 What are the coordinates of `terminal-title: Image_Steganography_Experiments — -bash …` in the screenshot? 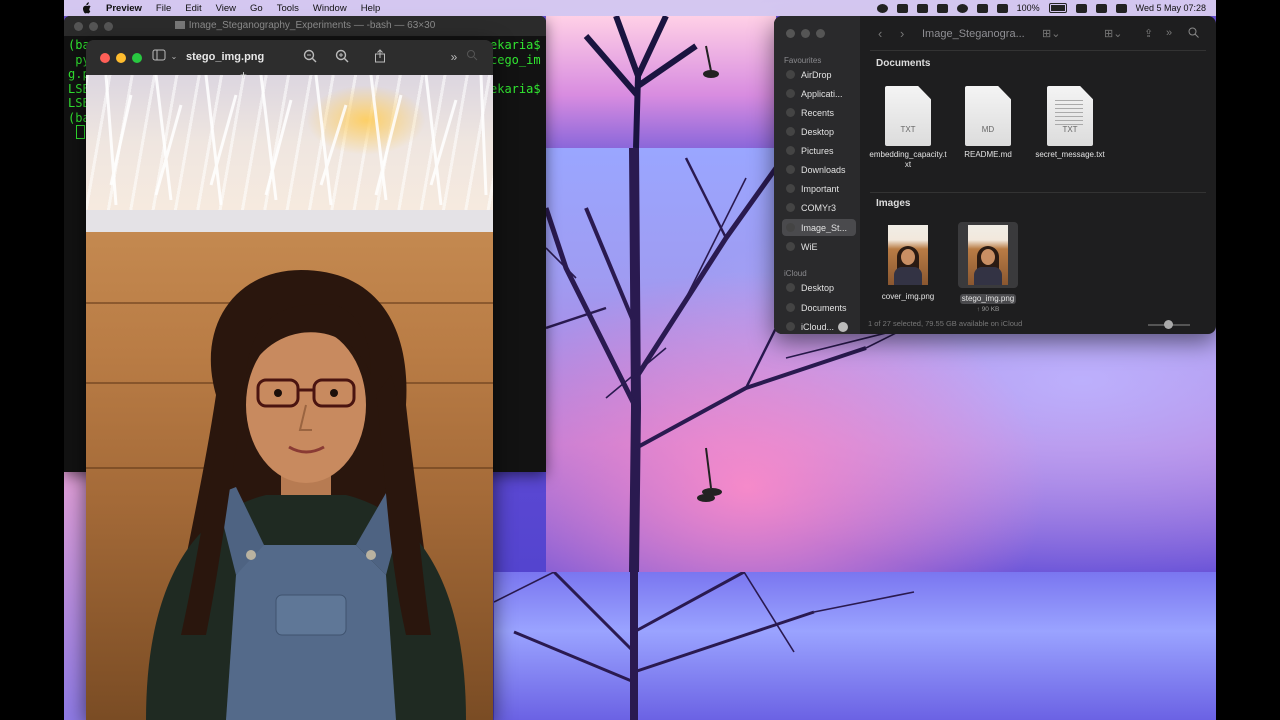 It's located at (312, 25).